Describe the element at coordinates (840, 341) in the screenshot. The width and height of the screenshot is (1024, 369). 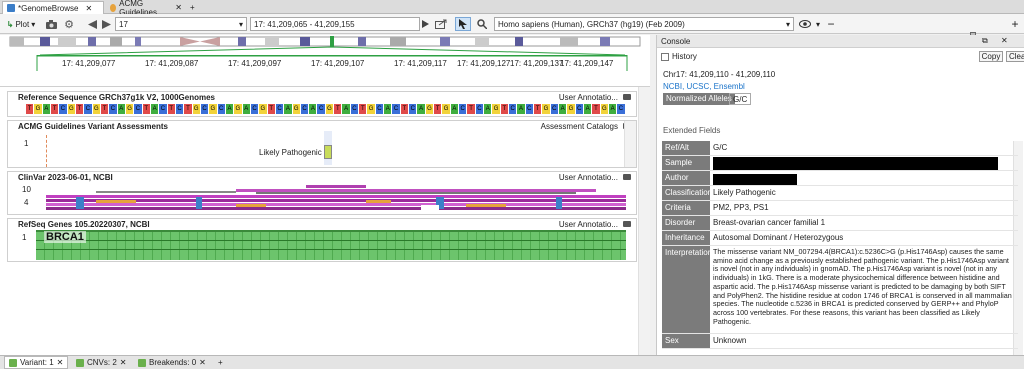
I see `field-row: Sex Unknown` at that location.